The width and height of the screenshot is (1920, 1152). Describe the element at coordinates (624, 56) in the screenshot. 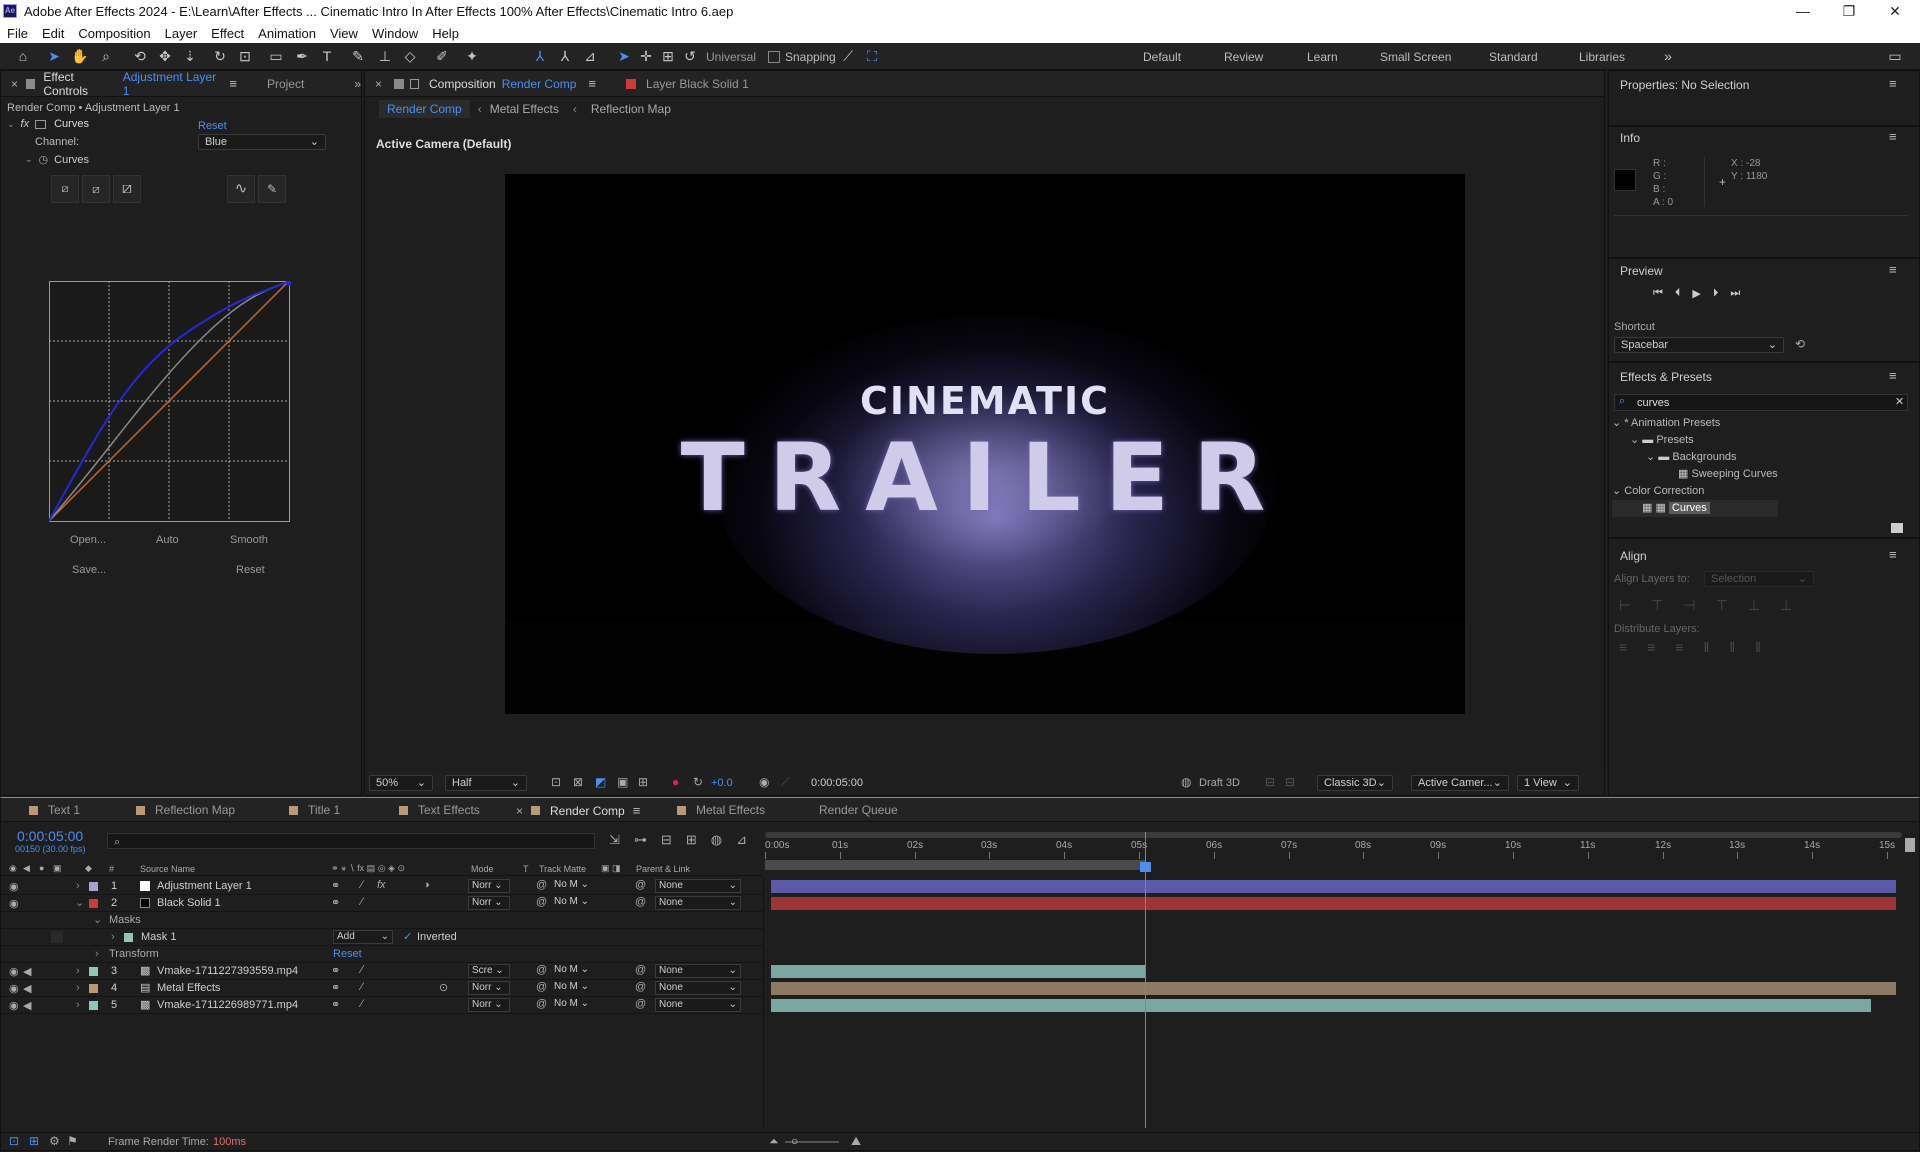

I see `universal-tool-icon: ➤` at that location.